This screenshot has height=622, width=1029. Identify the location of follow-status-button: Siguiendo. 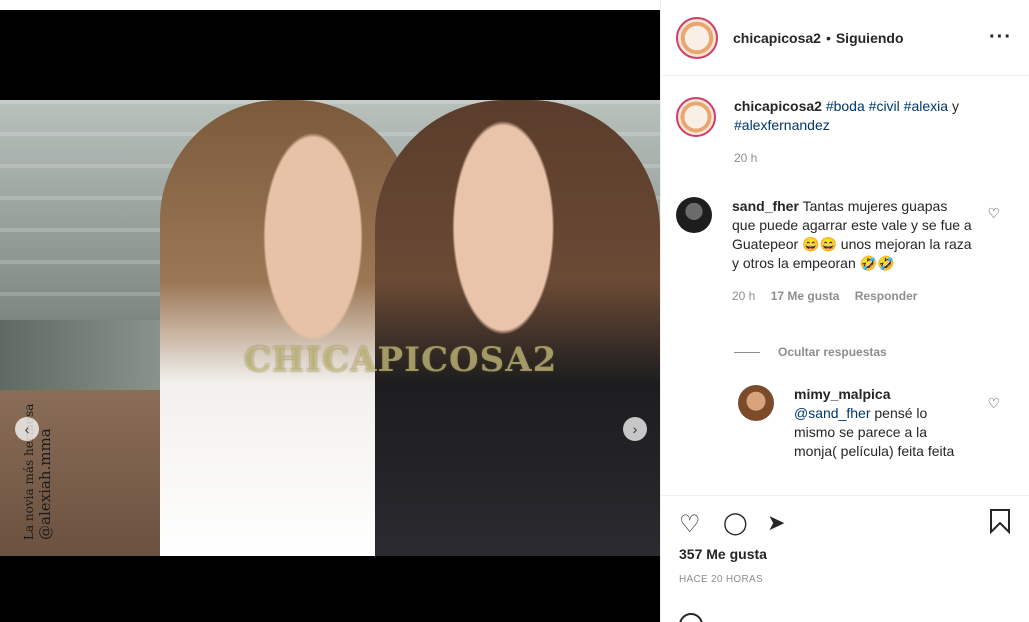
(870, 38).